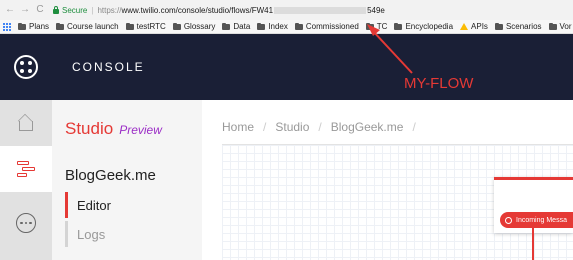 This screenshot has width=573, height=260. I want to click on bookmark-label: testRTC, so click(151, 26).